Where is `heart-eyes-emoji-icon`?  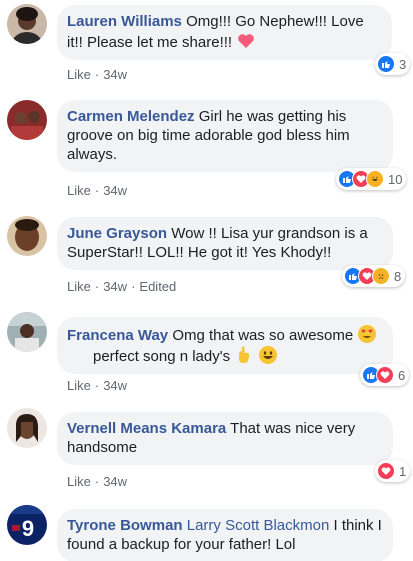
heart-eyes-emoji-icon is located at coordinates (367, 334).